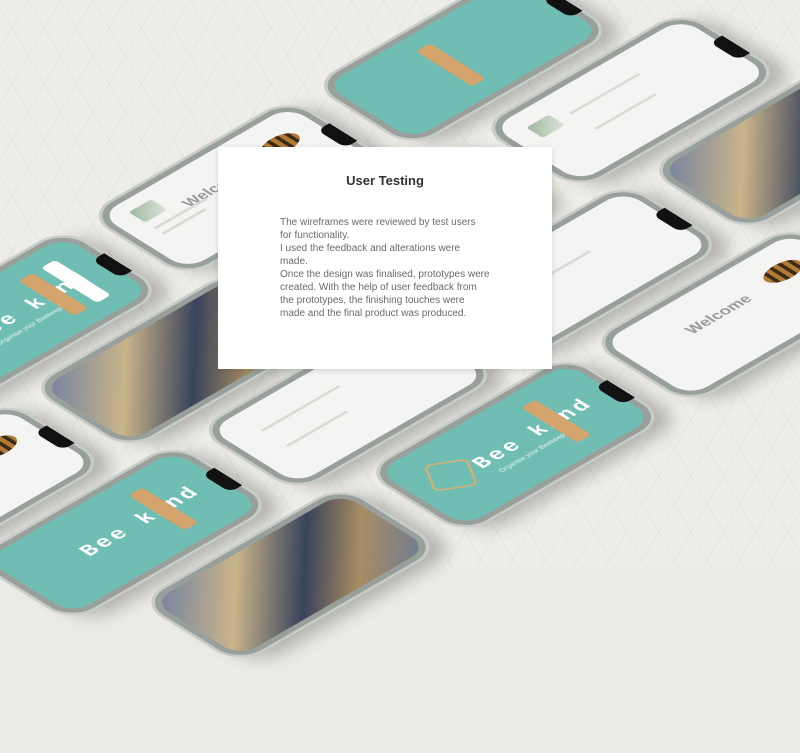 The image size is (800, 753). I want to click on card-title: User Testing, so click(385, 180).